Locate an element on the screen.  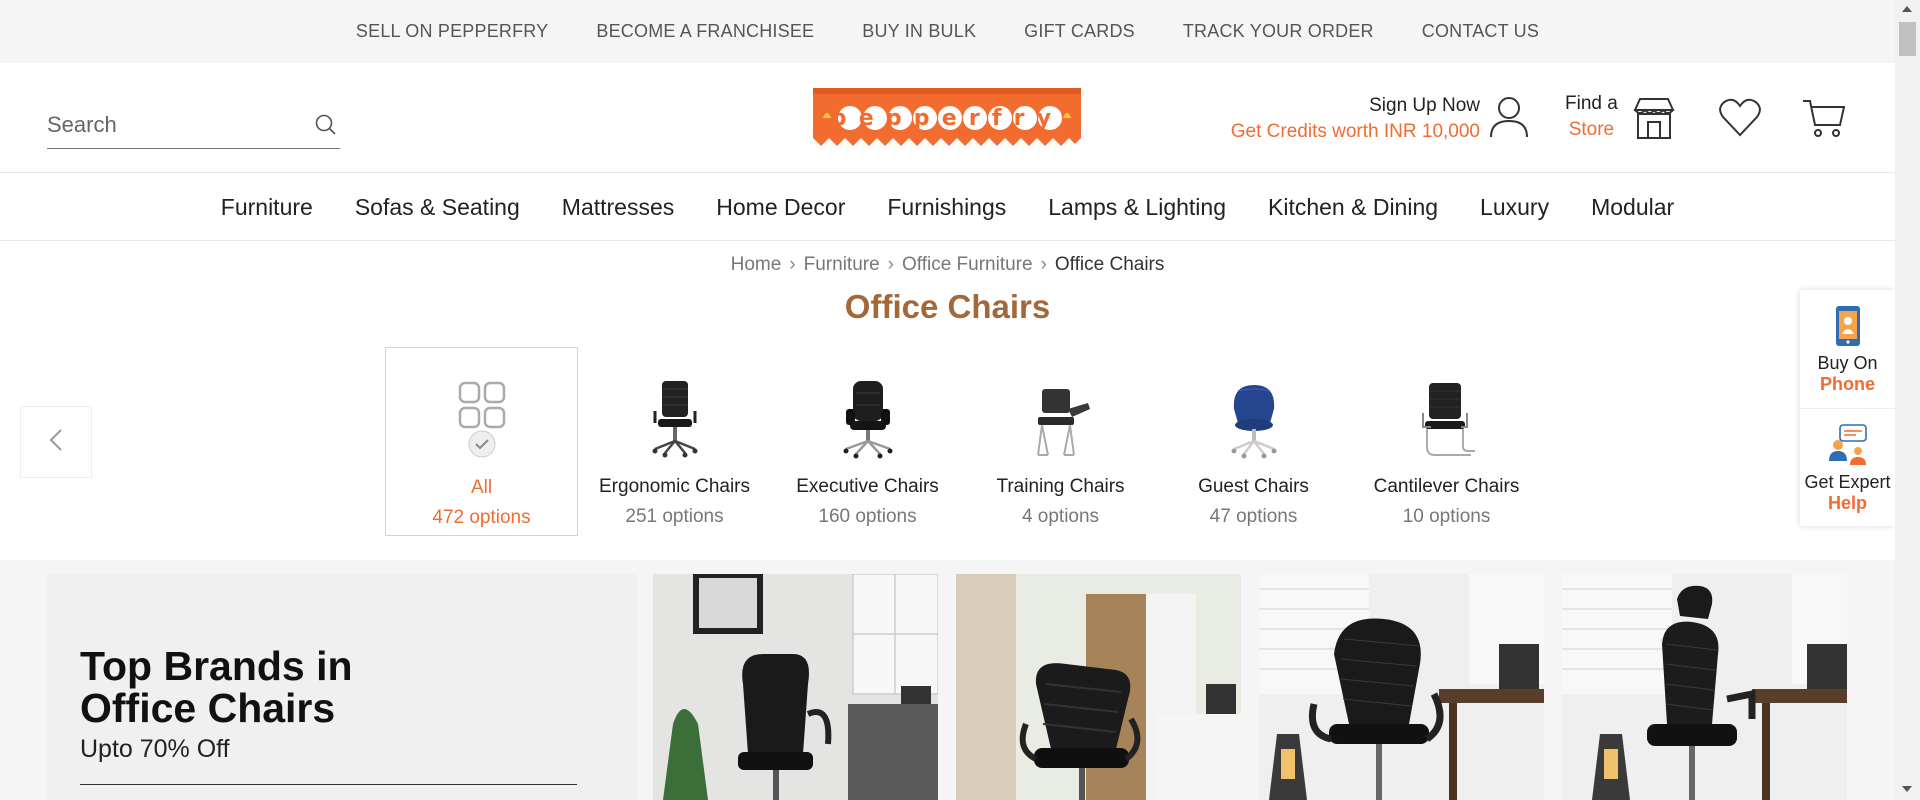
nav-home-decor: Home Decor is located at coordinates (780, 207).